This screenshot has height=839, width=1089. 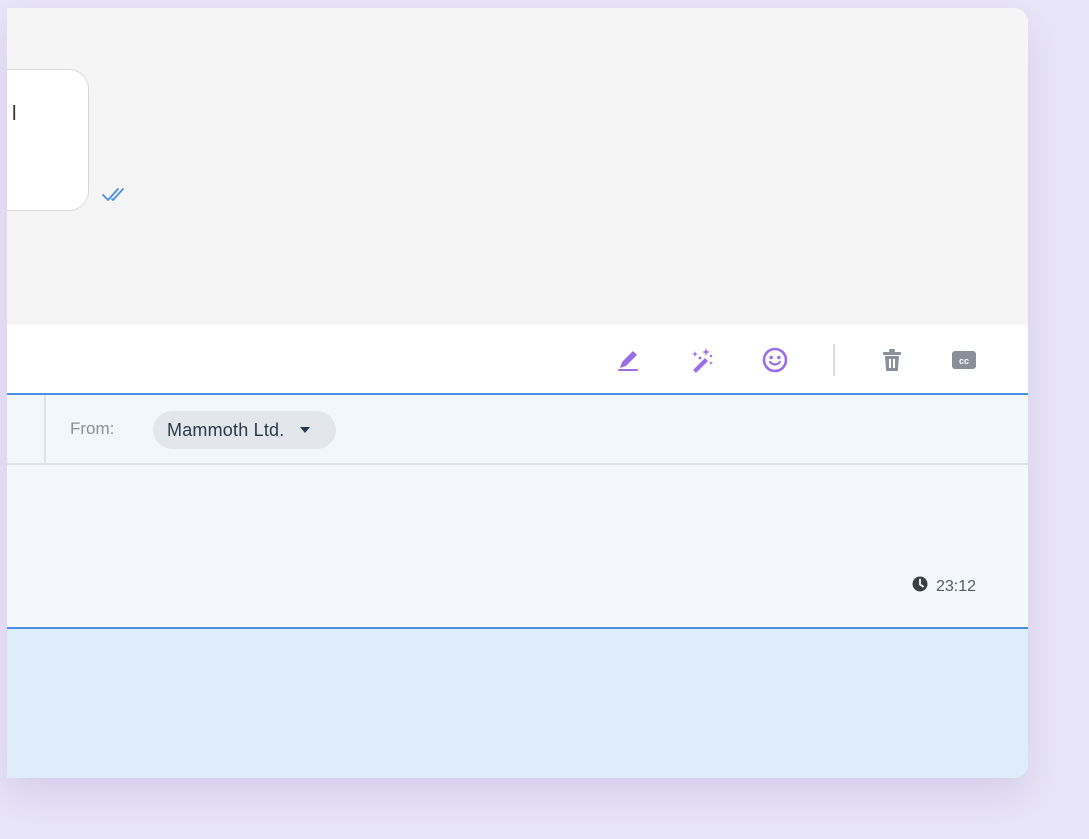 I want to click on cc-label: cc, so click(x=964, y=361).